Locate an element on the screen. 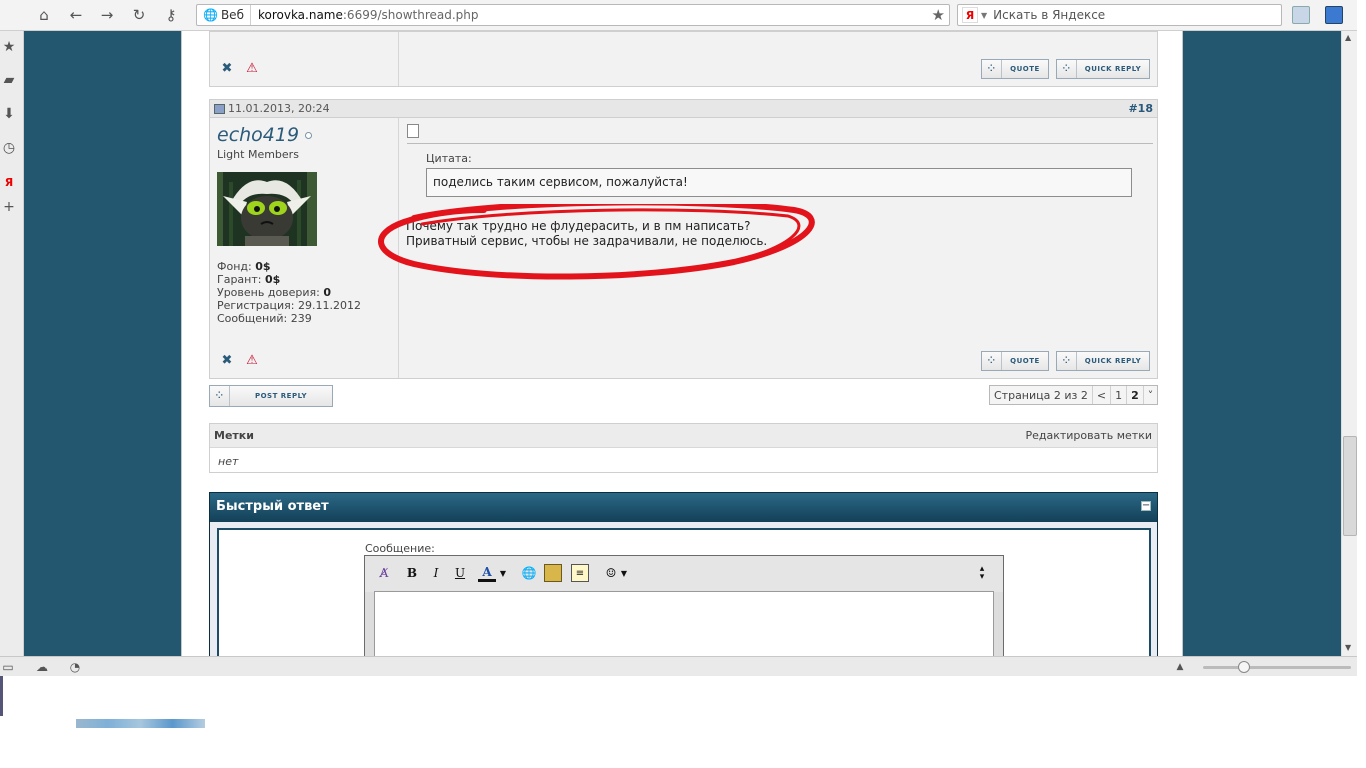 The height and width of the screenshot is (768, 1366). back-icon: ← is located at coordinates (76, 15).